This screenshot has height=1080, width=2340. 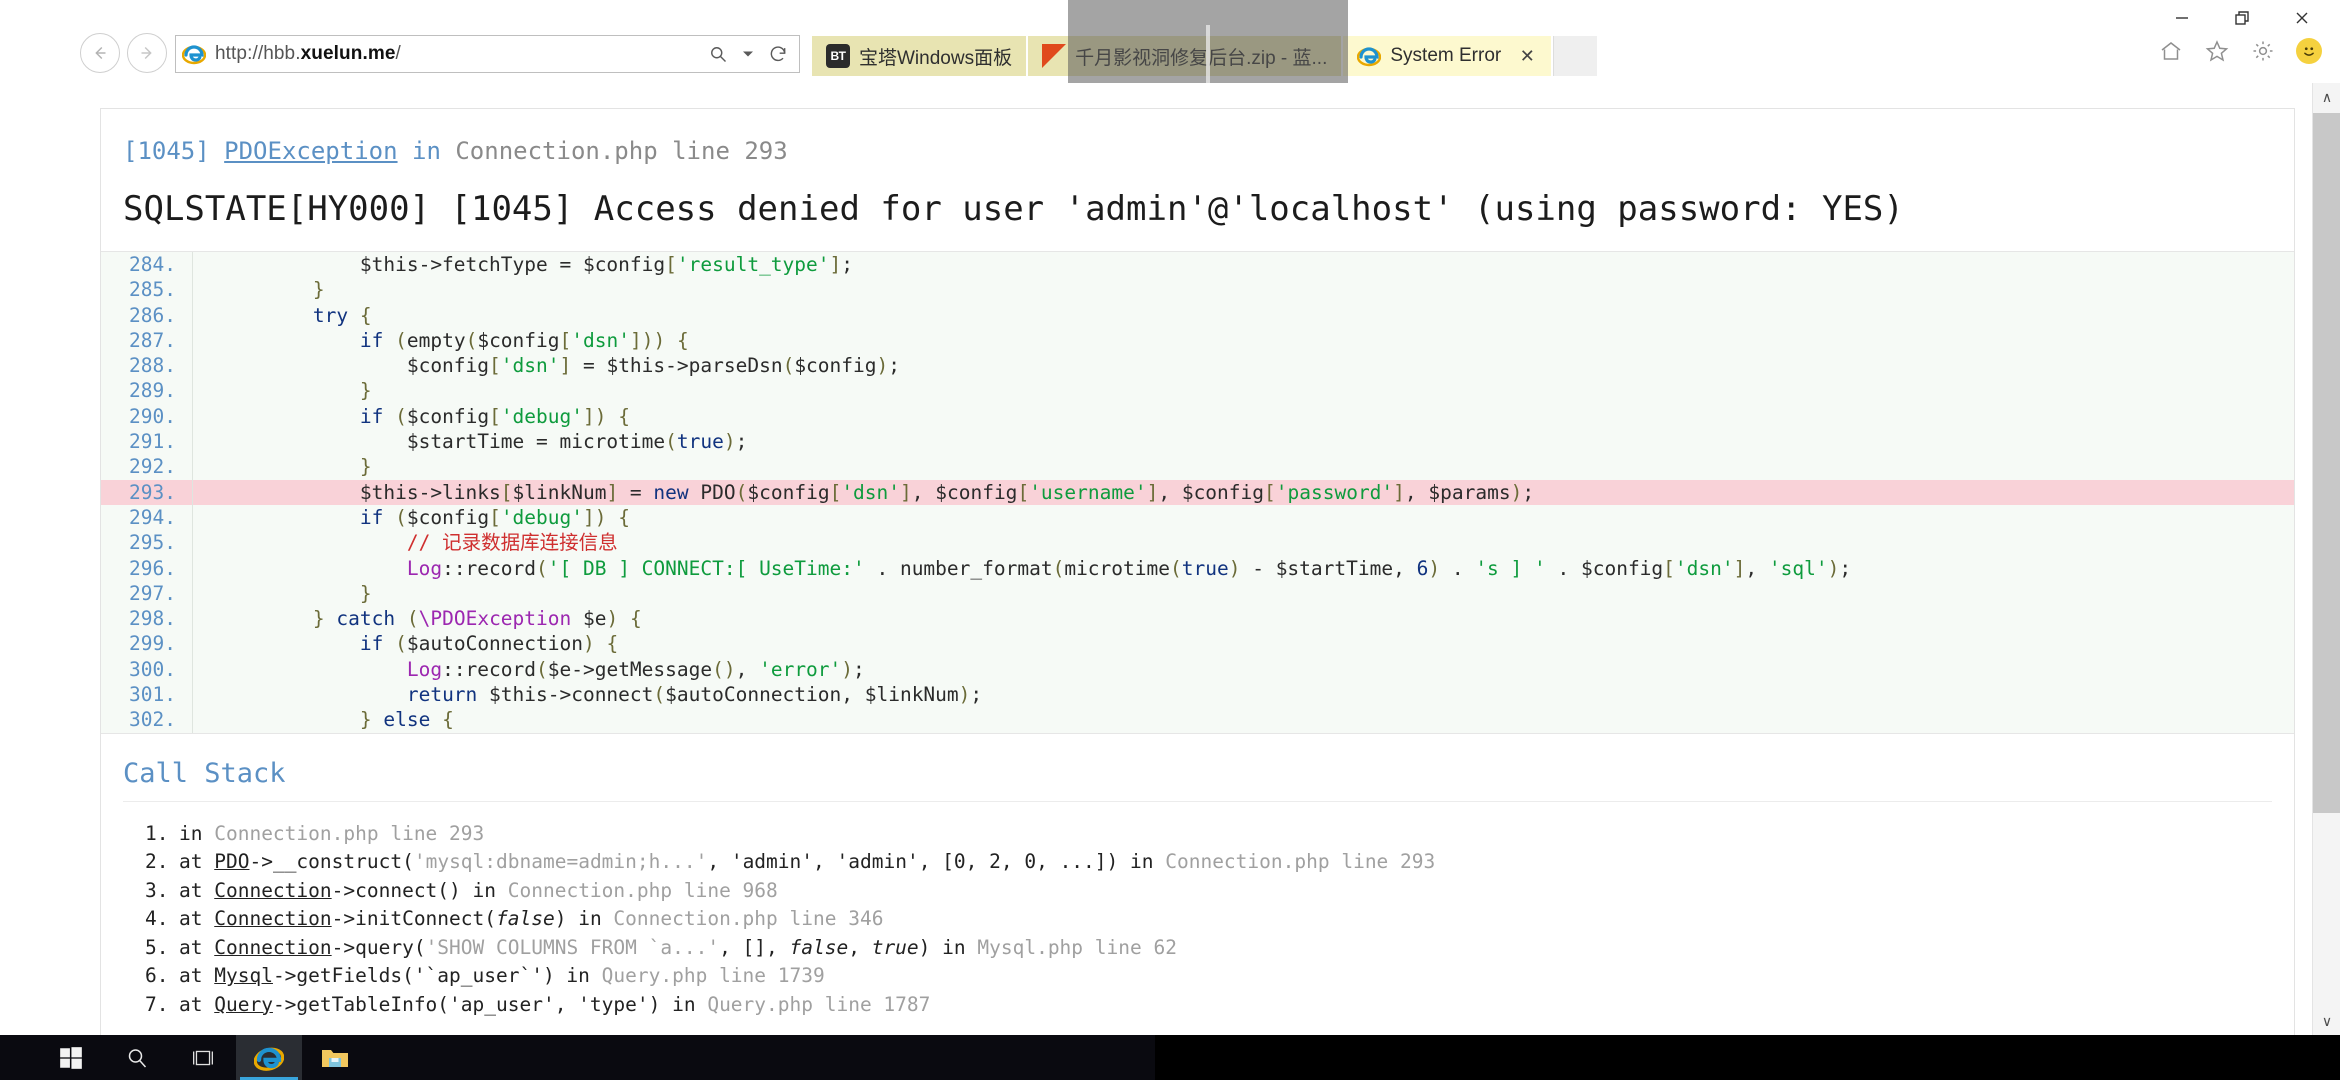 What do you see at coordinates (147, 442) in the screenshot?
I see `line-number: 291.` at bounding box center [147, 442].